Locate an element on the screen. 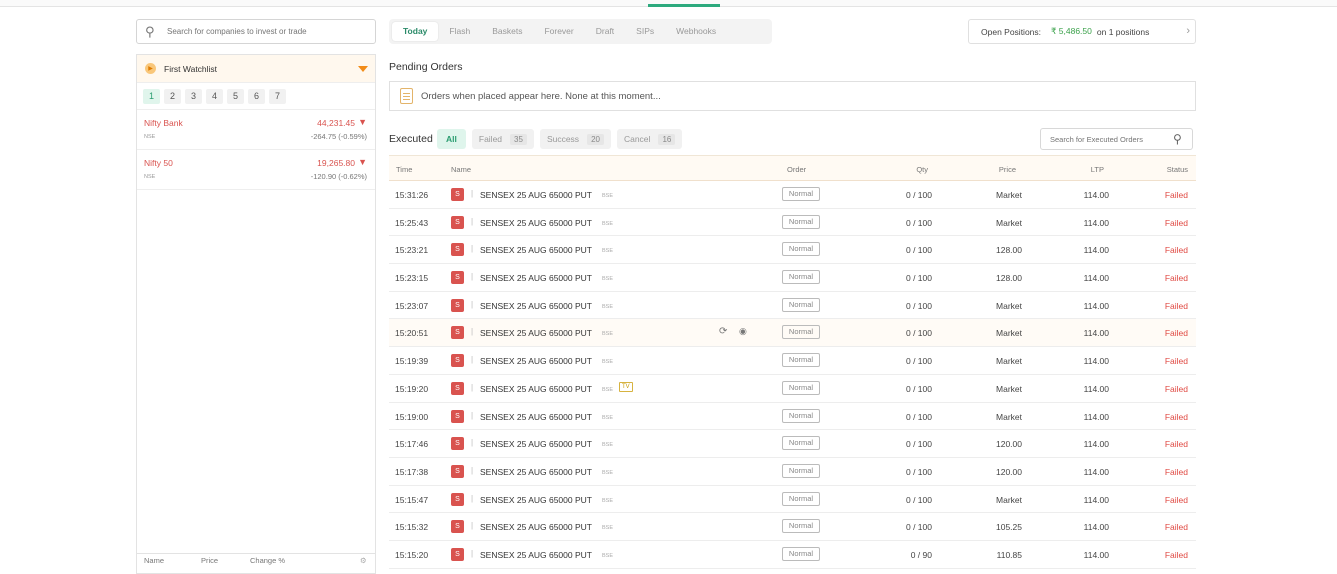 The image size is (1337, 574). chevron-right-icon: › is located at coordinates (1188, 31).